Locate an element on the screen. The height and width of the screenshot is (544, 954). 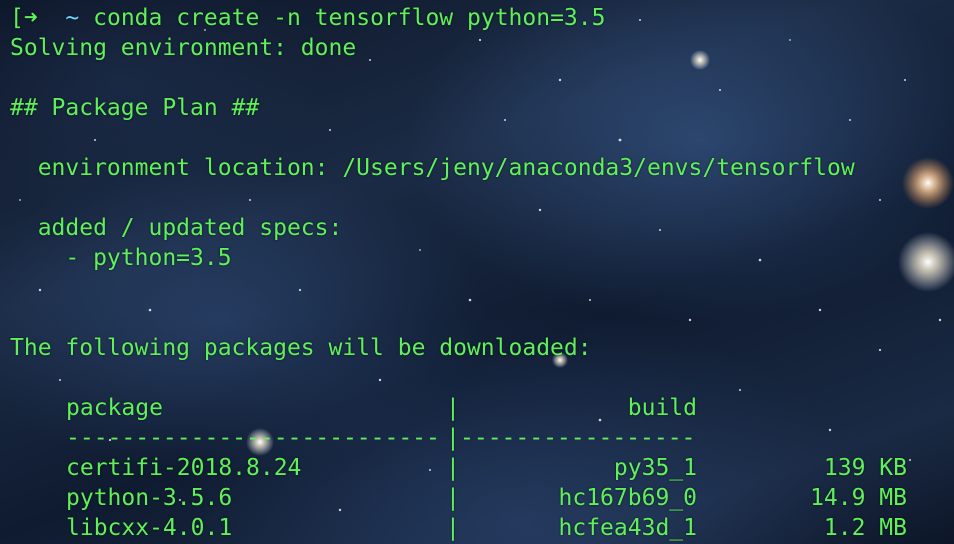
solving-line: Solving environment: done is located at coordinates (183, 48).